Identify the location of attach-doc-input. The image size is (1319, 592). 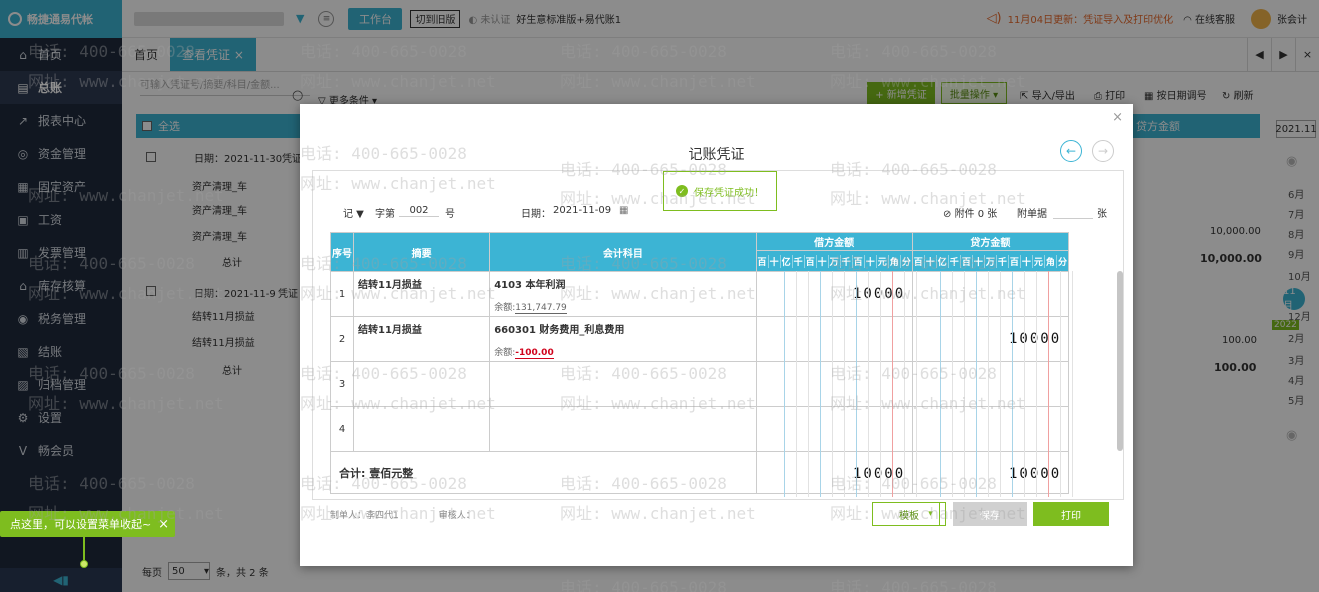
(1073, 212).